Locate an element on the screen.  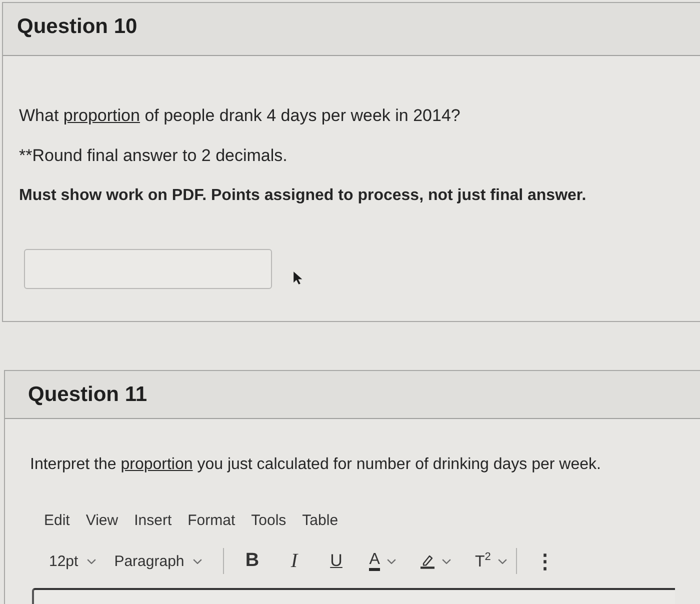
highlighter-icon is located at coordinates (427, 561).